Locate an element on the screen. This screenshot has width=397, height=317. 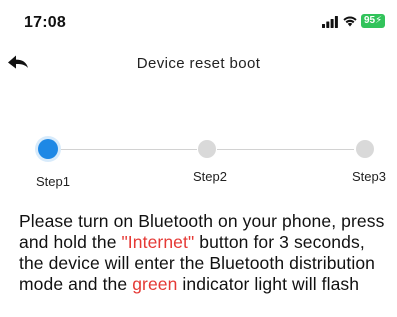
nav-header: Device reset boot is located at coordinates (198, 64).